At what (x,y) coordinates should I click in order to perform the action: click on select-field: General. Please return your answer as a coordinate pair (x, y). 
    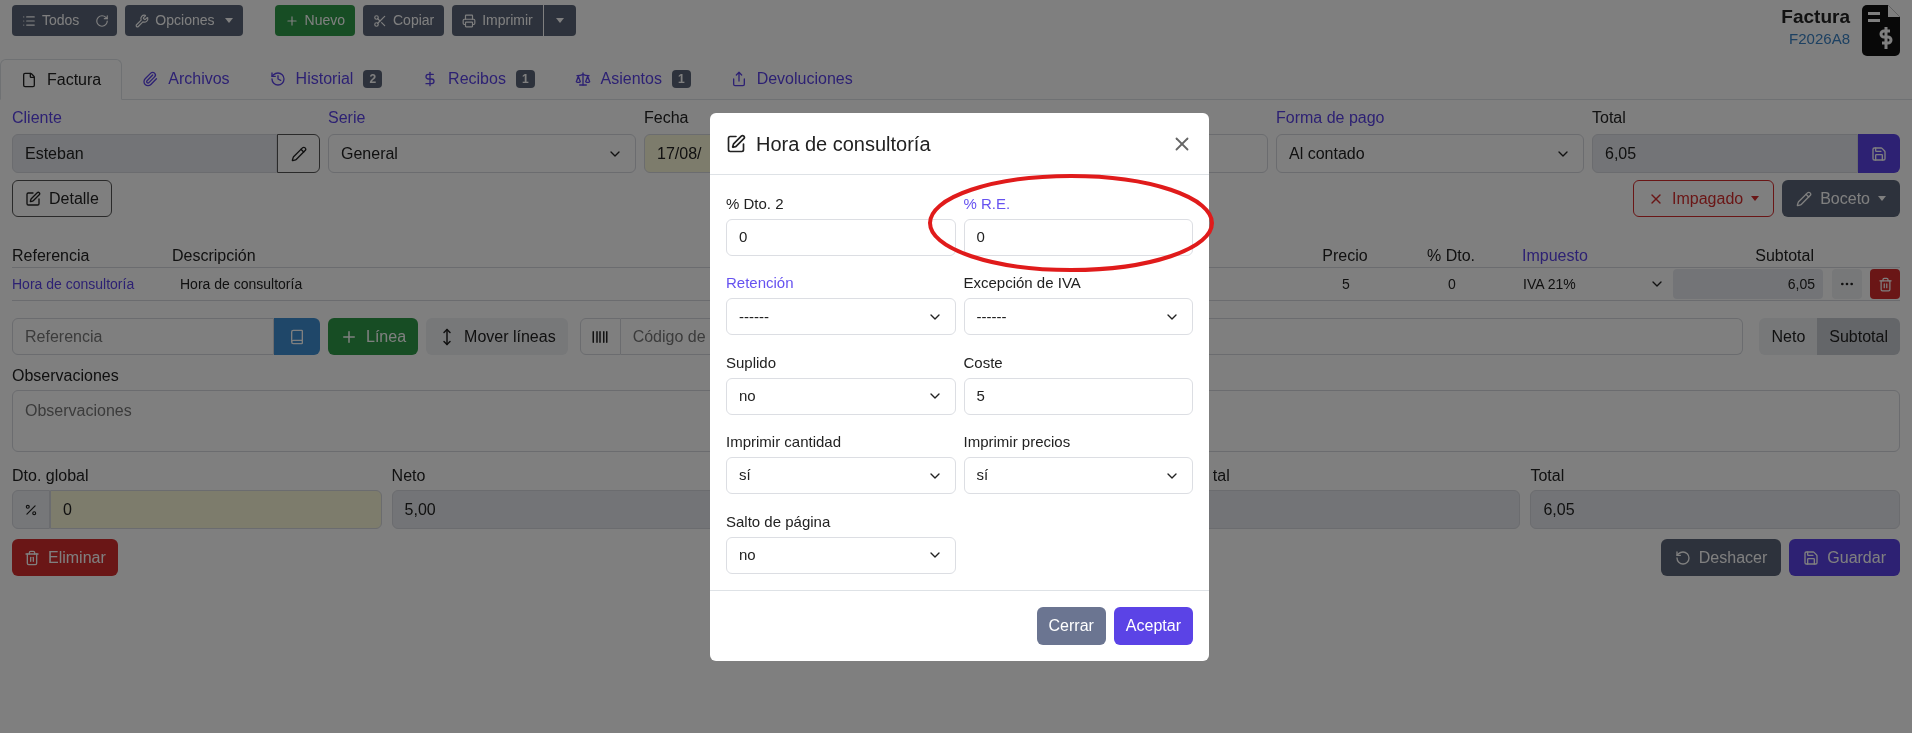
    Looking at the image, I should click on (482, 153).